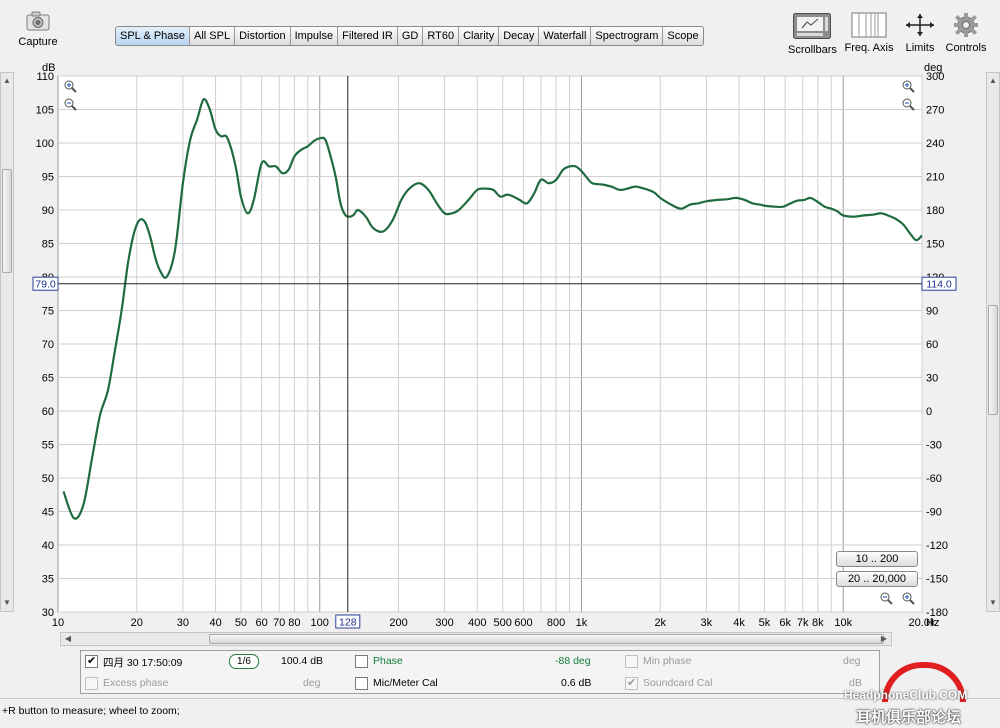  Describe the element at coordinates (937, 580) in the screenshot. I see `y2-tick-label: -150` at that location.